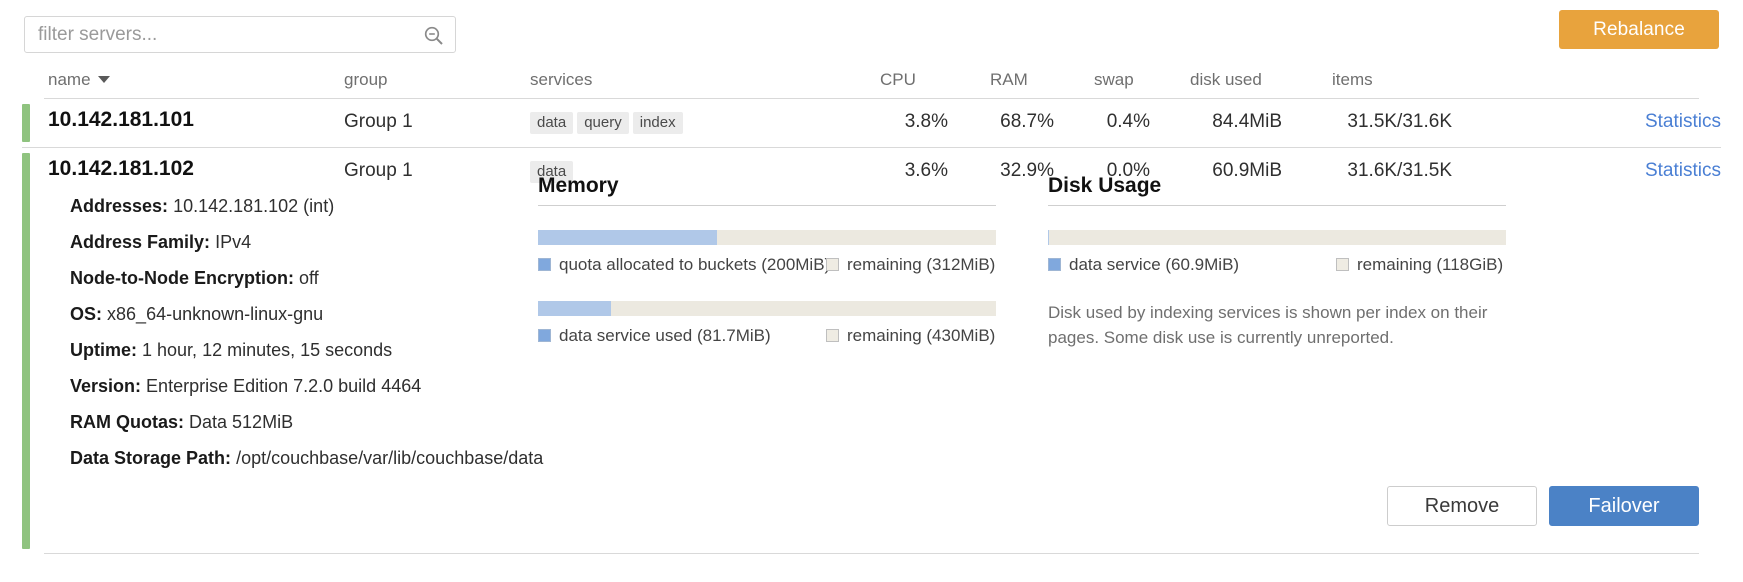 The image size is (1743, 582). Describe the element at coordinates (561, 80) in the screenshot. I see `column-header-services: services` at that location.